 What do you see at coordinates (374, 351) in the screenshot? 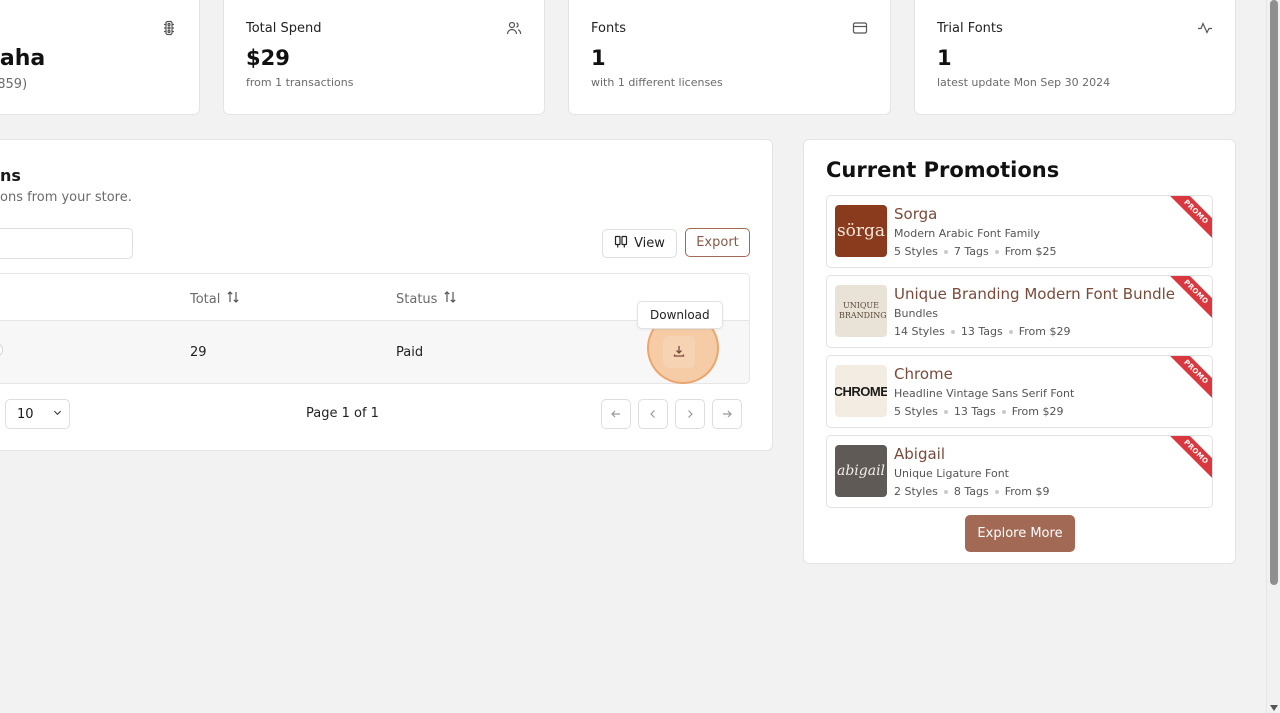
I see `table-row: 29 Paid` at bounding box center [374, 351].